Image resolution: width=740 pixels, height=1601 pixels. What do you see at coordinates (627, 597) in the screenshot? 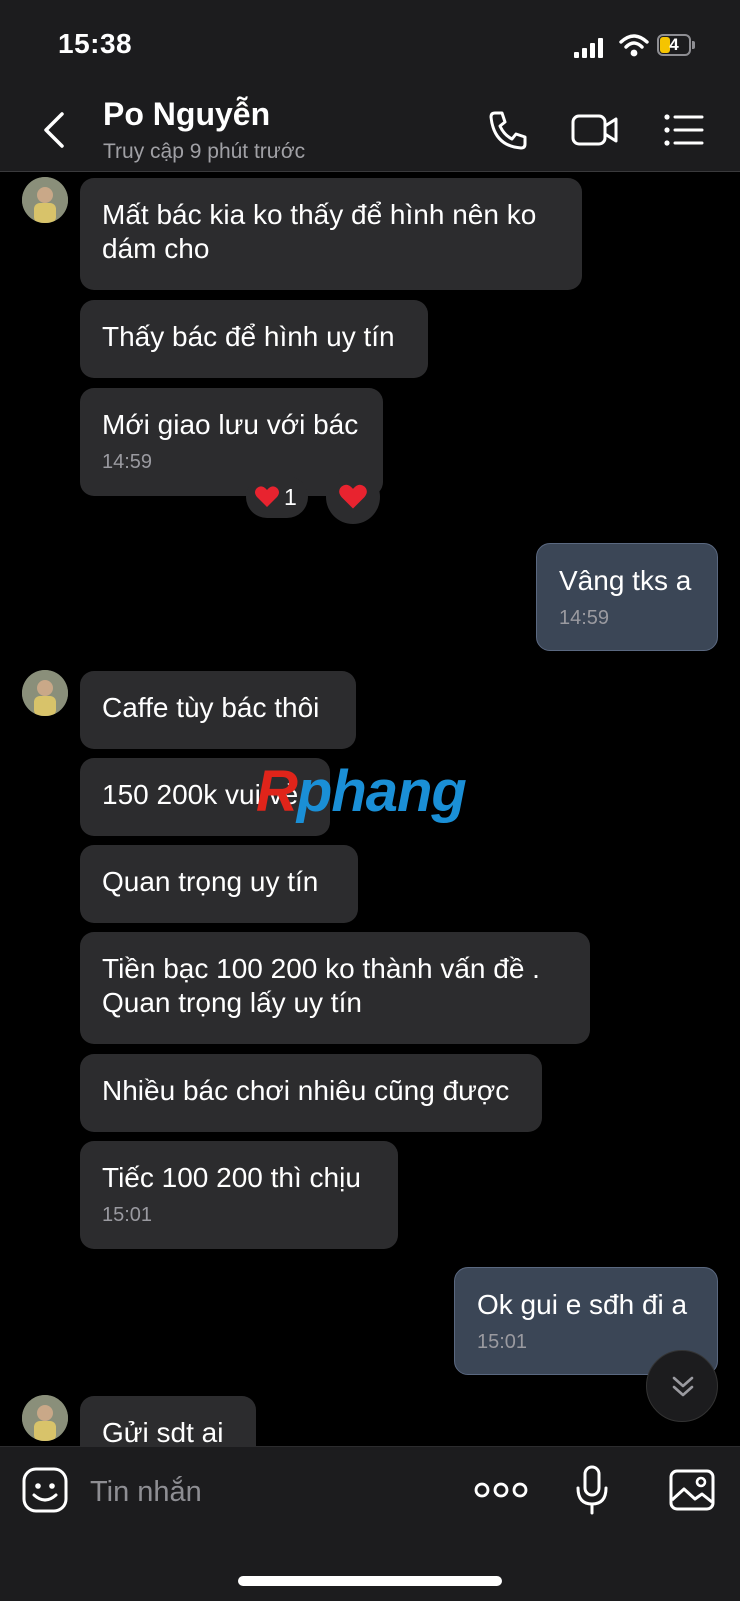
I see `message-bubble-sent: Vâng tks a 14:59` at bounding box center [627, 597].